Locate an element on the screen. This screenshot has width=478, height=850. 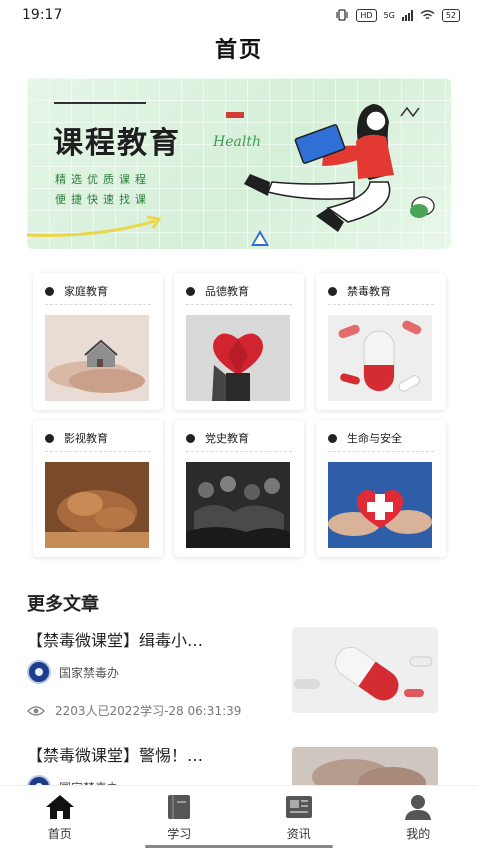
category-card-family: 家庭教育 is located at coordinates (98, 341).